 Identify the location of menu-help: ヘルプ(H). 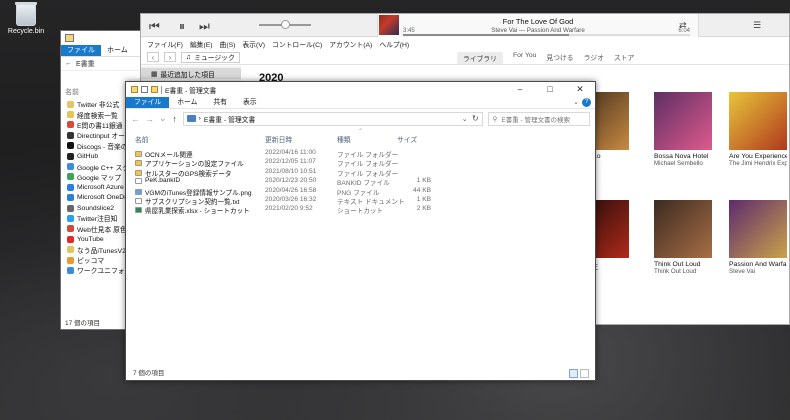
(394, 44).